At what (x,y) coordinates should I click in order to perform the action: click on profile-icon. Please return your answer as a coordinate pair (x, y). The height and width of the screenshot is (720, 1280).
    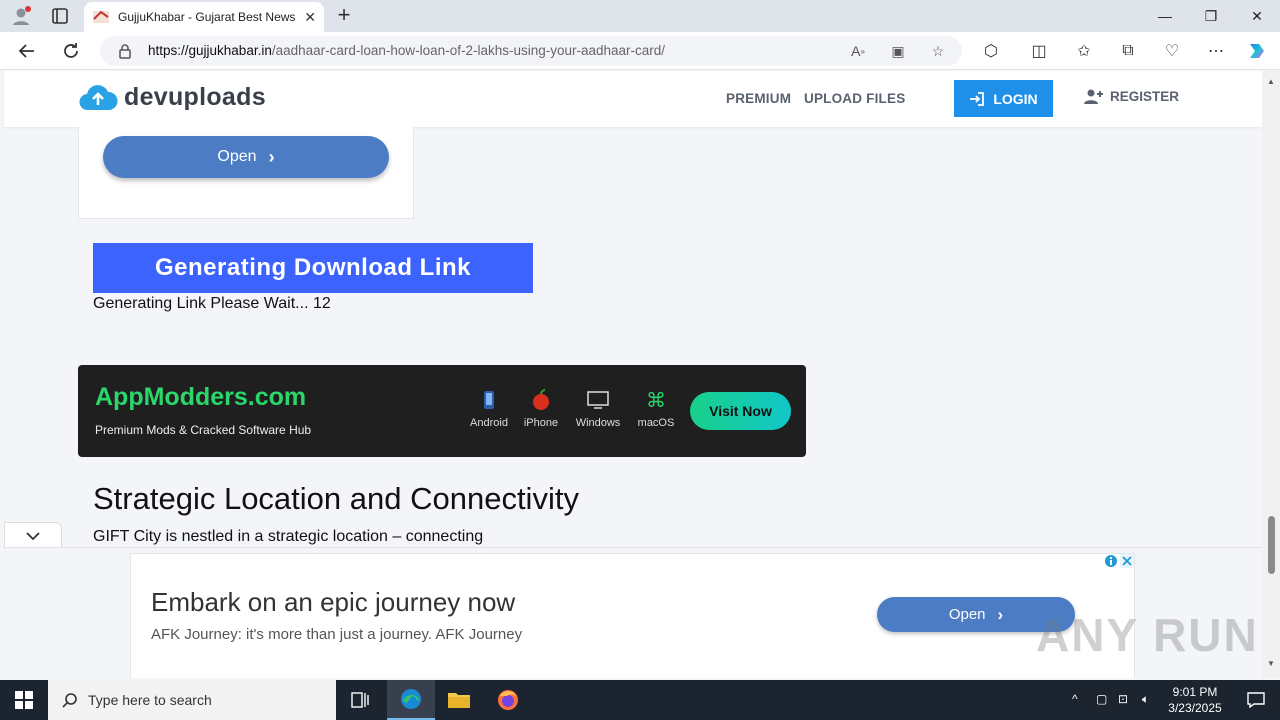
    Looking at the image, I should click on (21, 16).